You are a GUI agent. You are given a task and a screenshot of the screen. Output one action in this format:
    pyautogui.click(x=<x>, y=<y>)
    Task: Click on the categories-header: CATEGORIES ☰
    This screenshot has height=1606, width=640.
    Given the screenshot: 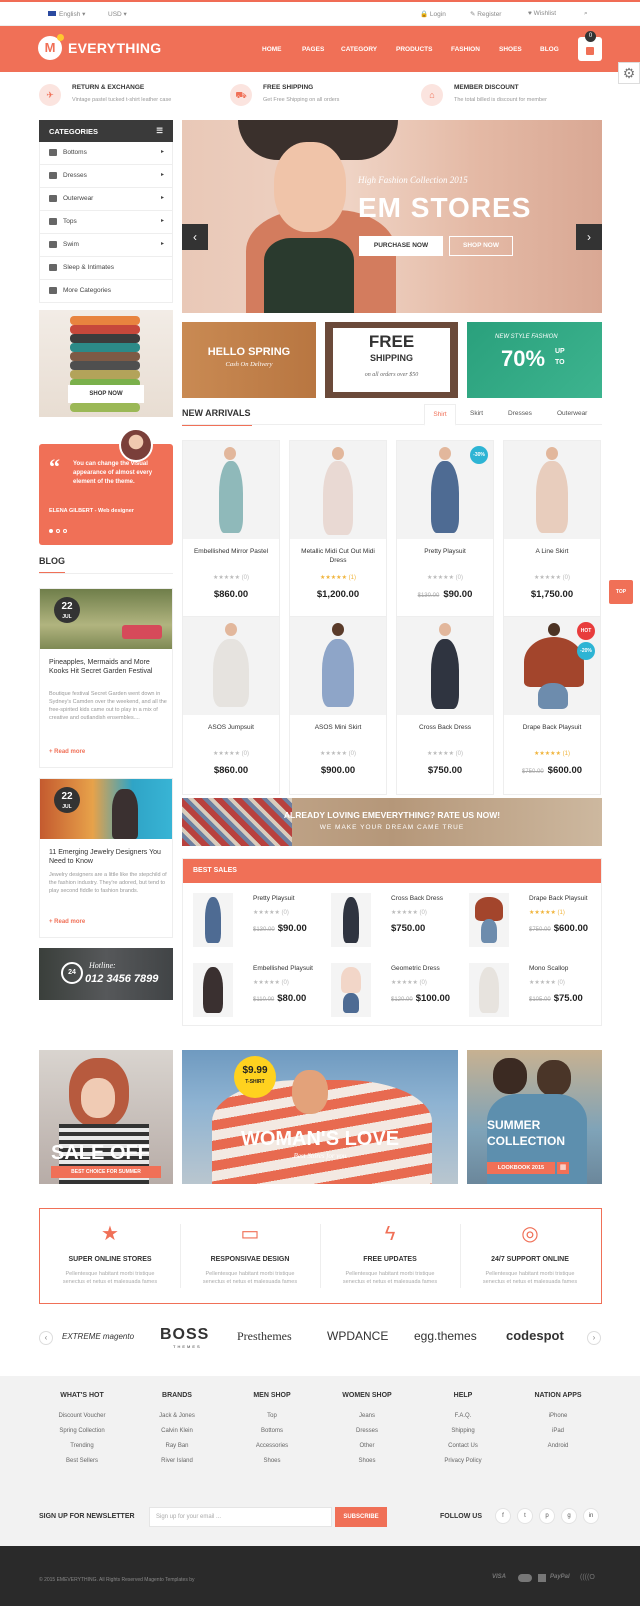 What is the action you would take?
    pyautogui.click(x=106, y=131)
    